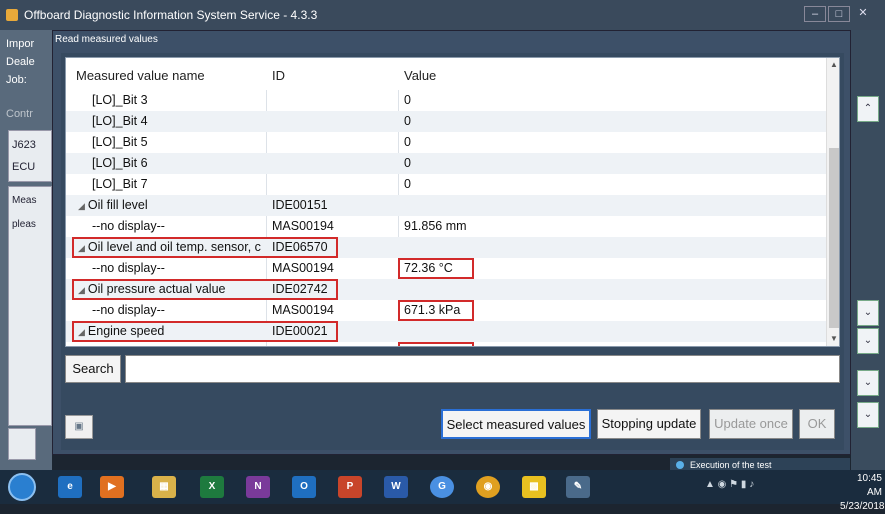 This screenshot has width=885, height=514. Describe the element at coordinates (396, 487) in the screenshot. I see `word-icon: W` at that location.